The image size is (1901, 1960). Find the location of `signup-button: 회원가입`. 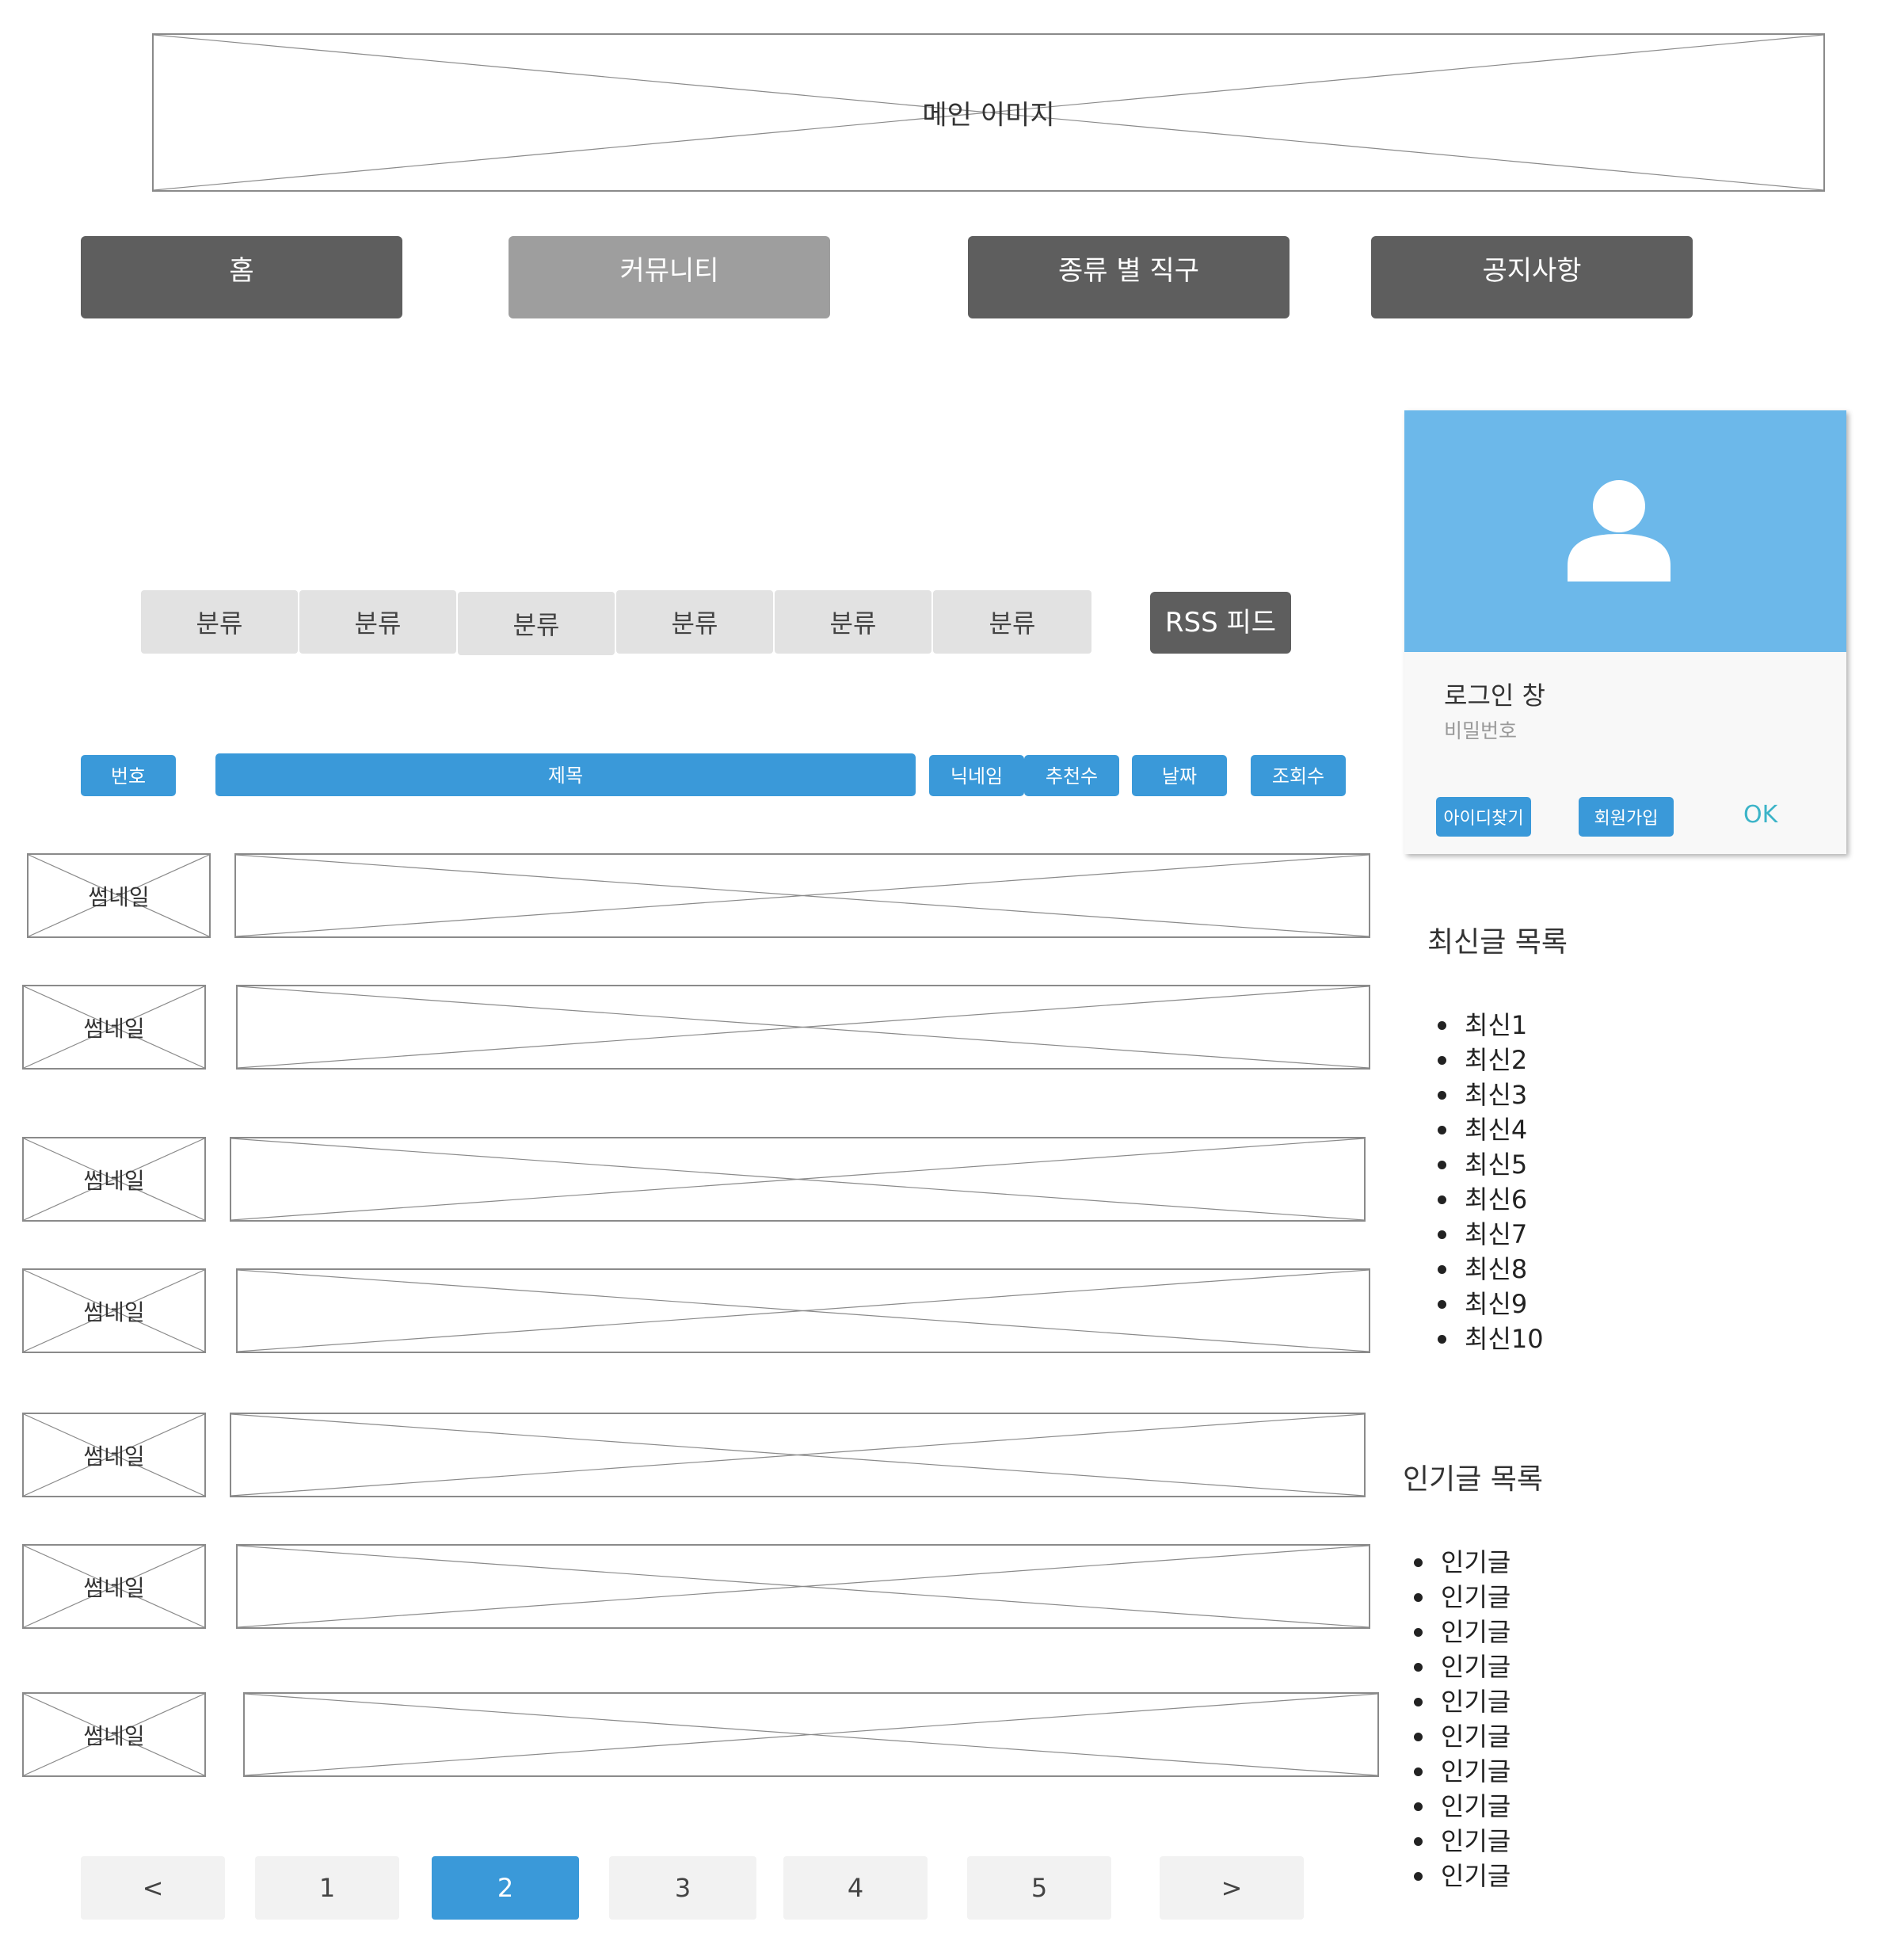

signup-button: 회원가입 is located at coordinates (1626, 817).